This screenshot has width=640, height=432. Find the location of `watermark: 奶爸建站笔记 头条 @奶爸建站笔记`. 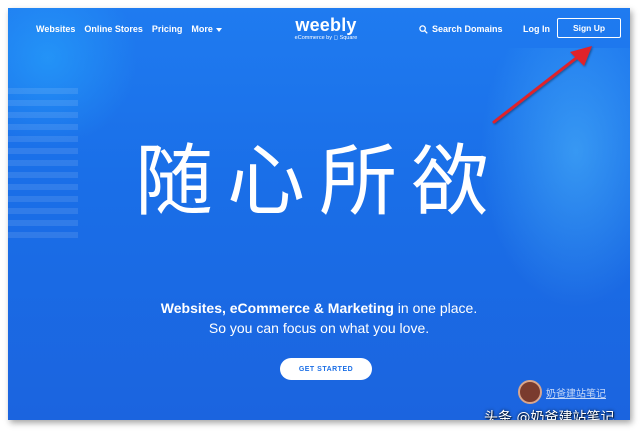

watermark: 奶爸建站笔记 头条 @奶爸建站笔记 is located at coordinates (554, 400).